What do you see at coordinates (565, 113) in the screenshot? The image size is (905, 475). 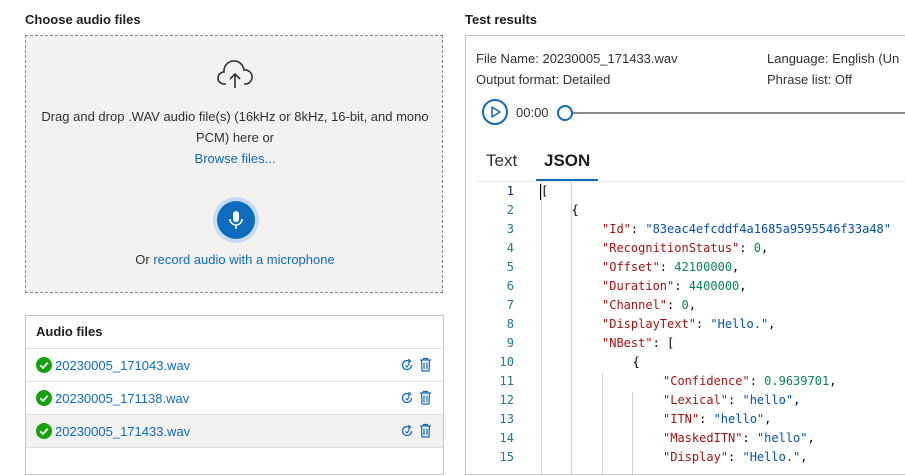 I see `playback-slider-thumb` at bounding box center [565, 113].